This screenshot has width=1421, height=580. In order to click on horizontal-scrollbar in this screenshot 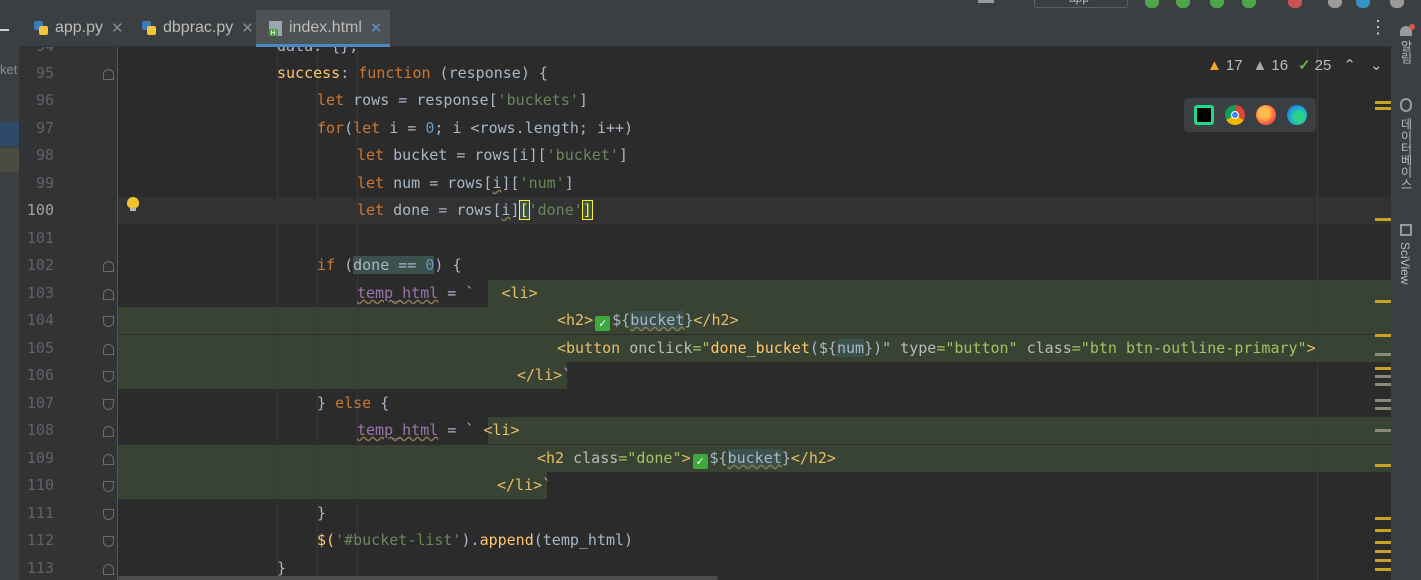, I will do `click(418, 578)`.